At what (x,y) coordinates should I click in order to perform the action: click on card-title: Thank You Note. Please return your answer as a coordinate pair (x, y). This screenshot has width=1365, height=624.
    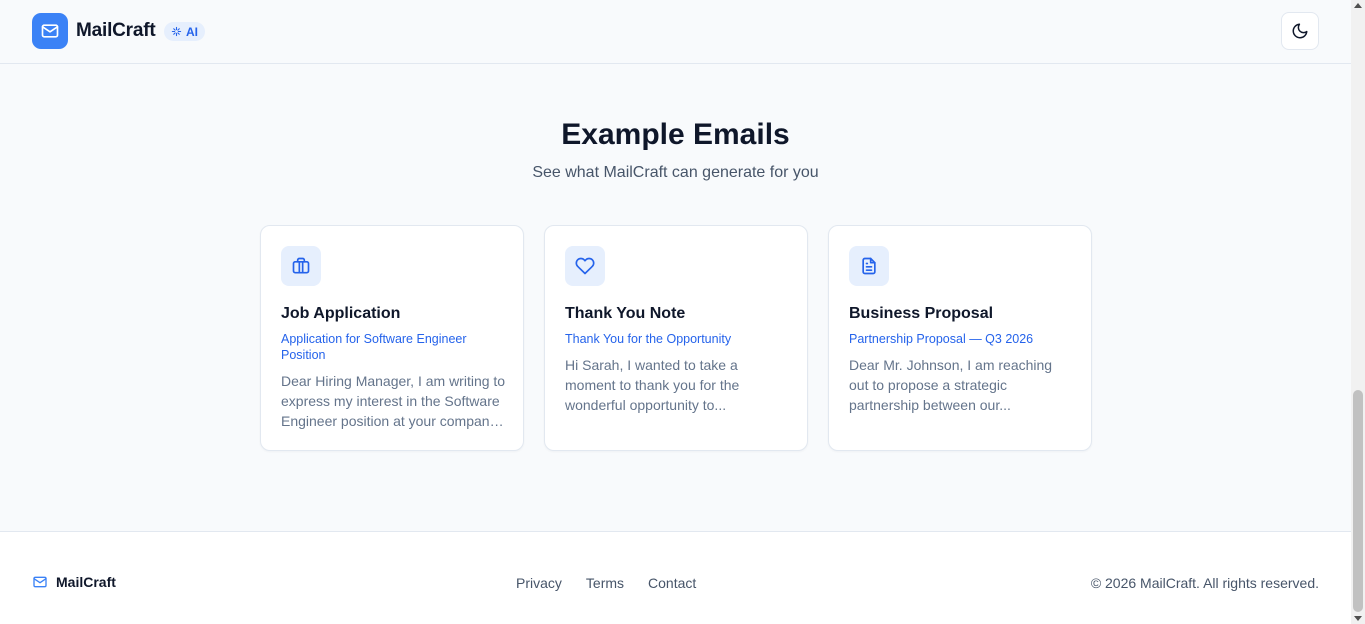
    Looking at the image, I should click on (625, 313).